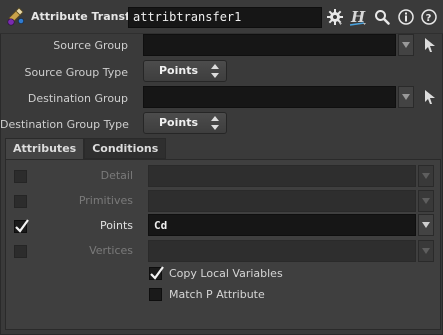 This screenshot has width=443, height=335. I want to click on source-group-label: Source Group, so click(90, 45).